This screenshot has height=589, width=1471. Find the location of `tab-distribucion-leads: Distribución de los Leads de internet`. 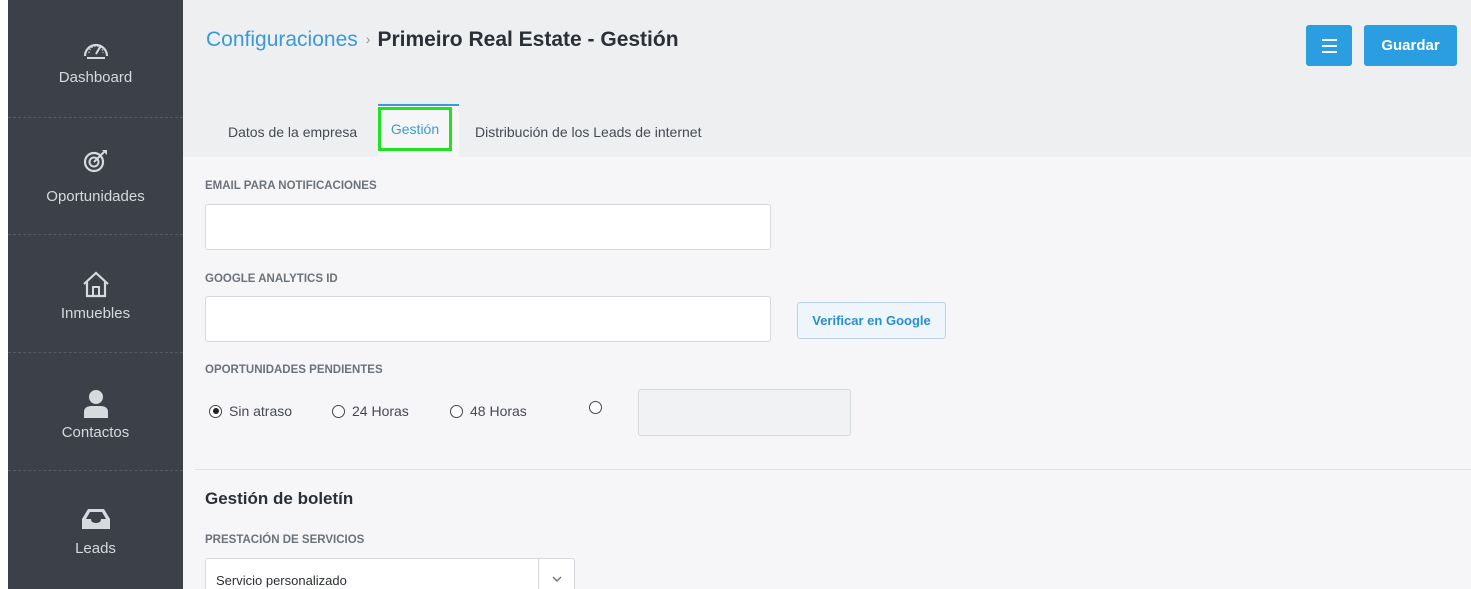

tab-distribucion-leads: Distribución de los Leads de internet is located at coordinates (588, 132).